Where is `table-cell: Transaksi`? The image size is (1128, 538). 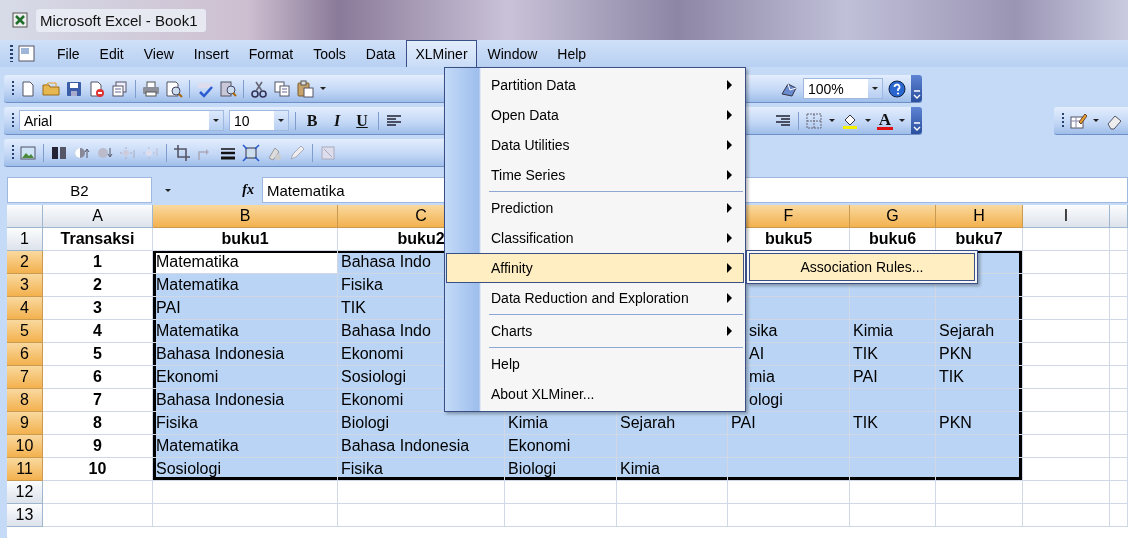 table-cell: Transaksi is located at coordinates (98, 239).